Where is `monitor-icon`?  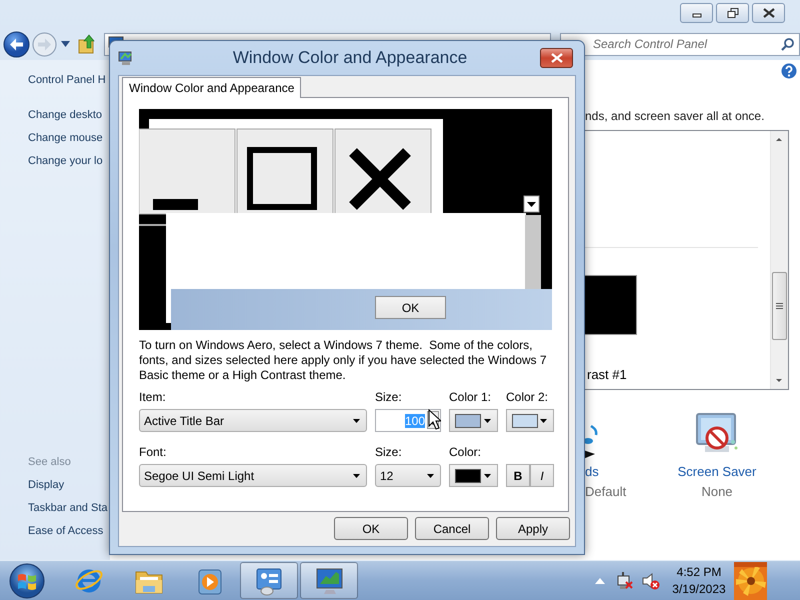
monitor-icon is located at coordinates (329, 581).